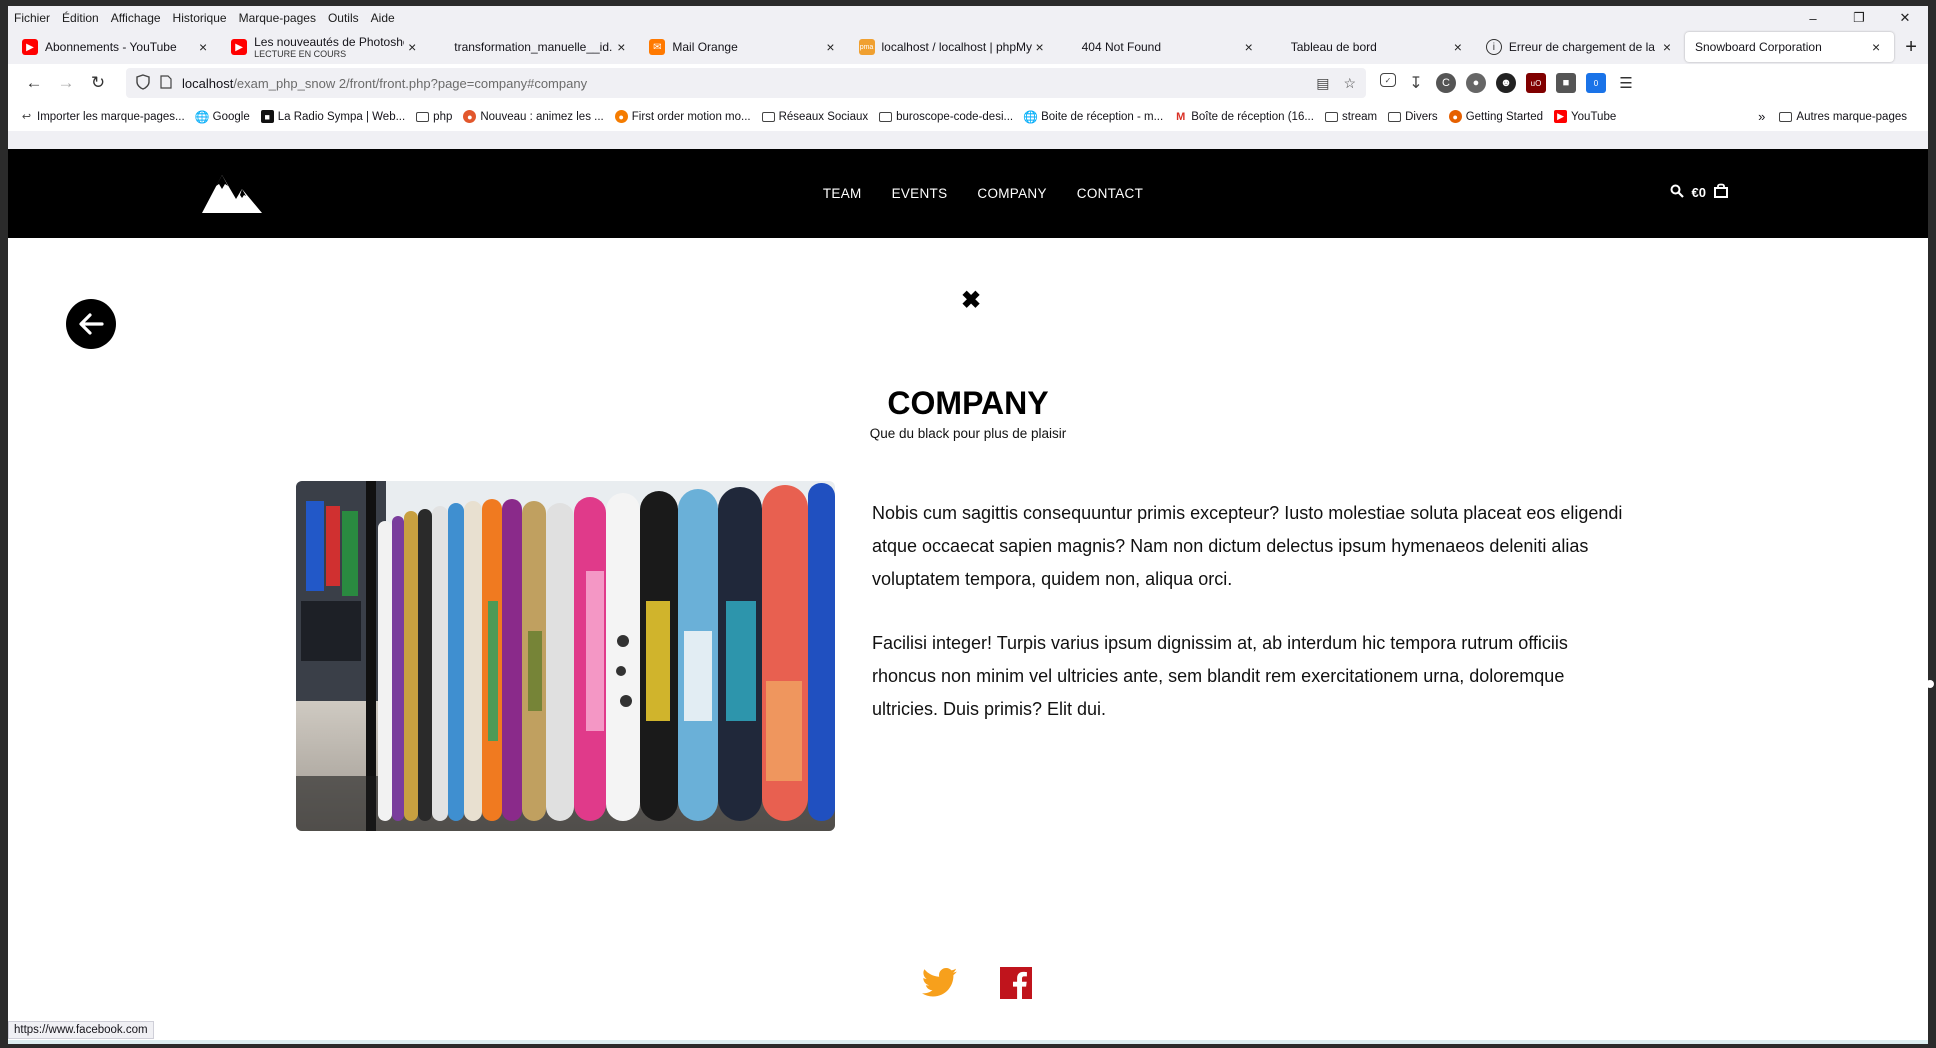  Describe the element at coordinates (1322, 83) in the screenshot. I see `reader-view-icon: ▤` at that location.